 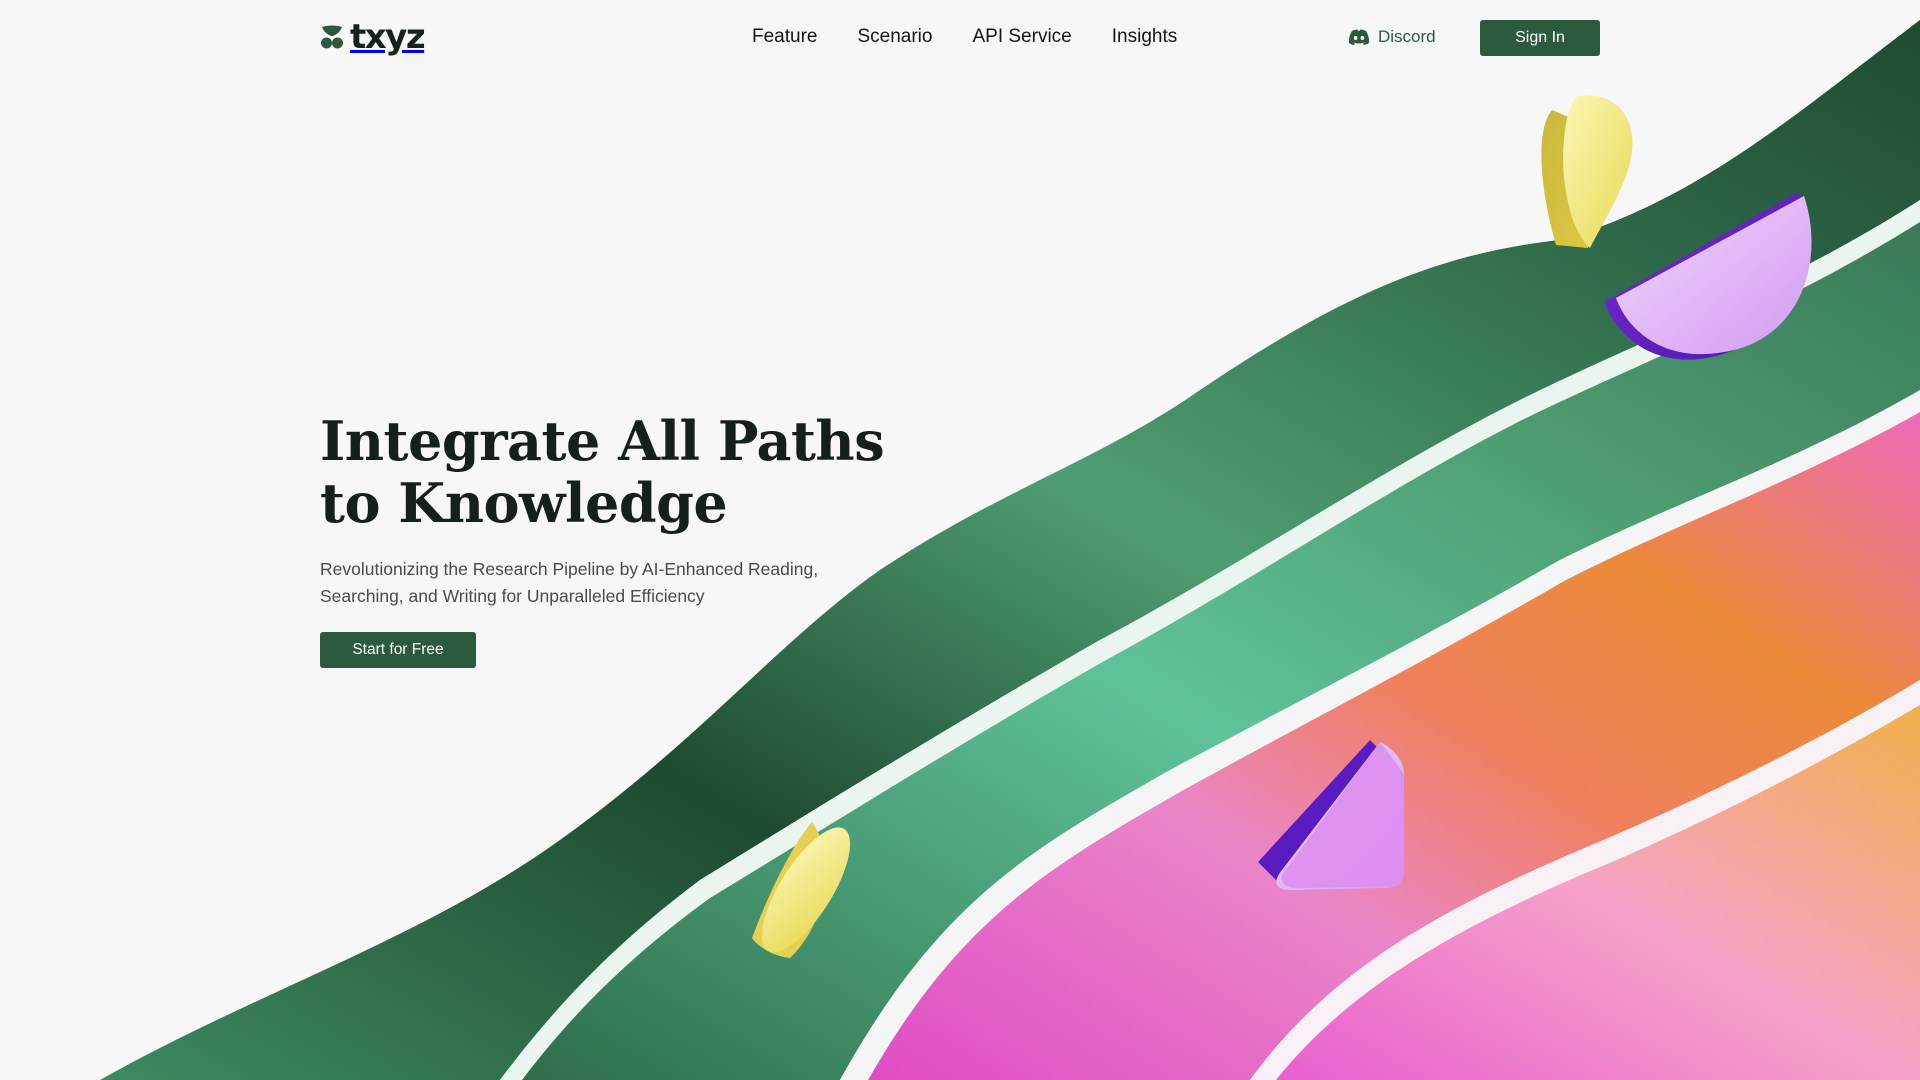 What do you see at coordinates (894, 37) in the screenshot?
I see `nav-item-scenario: Scenario` at bounding box center [894, 37].